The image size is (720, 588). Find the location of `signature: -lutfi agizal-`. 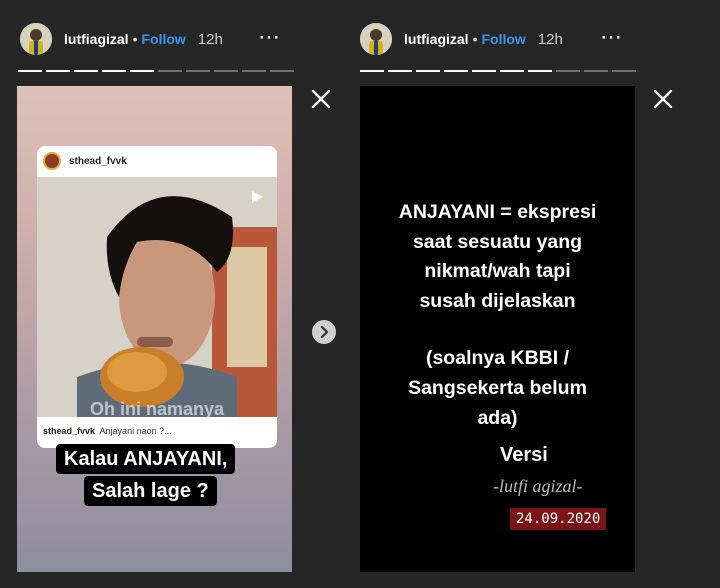

signature: -lutfi agizal- is located at coordinates (538, 486).